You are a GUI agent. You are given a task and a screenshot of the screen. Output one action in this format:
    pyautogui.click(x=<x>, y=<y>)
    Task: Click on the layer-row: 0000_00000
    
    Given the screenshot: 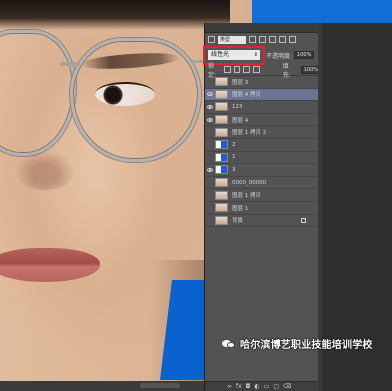 What is the action you would take?
    pyautogui.click(x=261, y=183)
    